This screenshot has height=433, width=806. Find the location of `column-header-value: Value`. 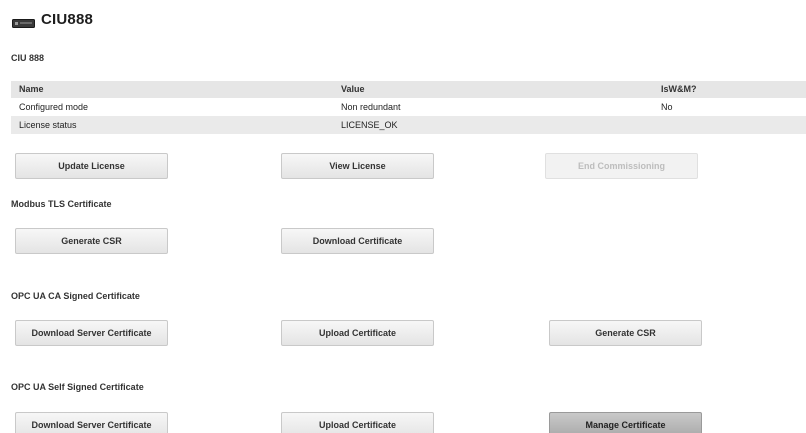

column-header-value: Value is located at coordinates (353, 89).